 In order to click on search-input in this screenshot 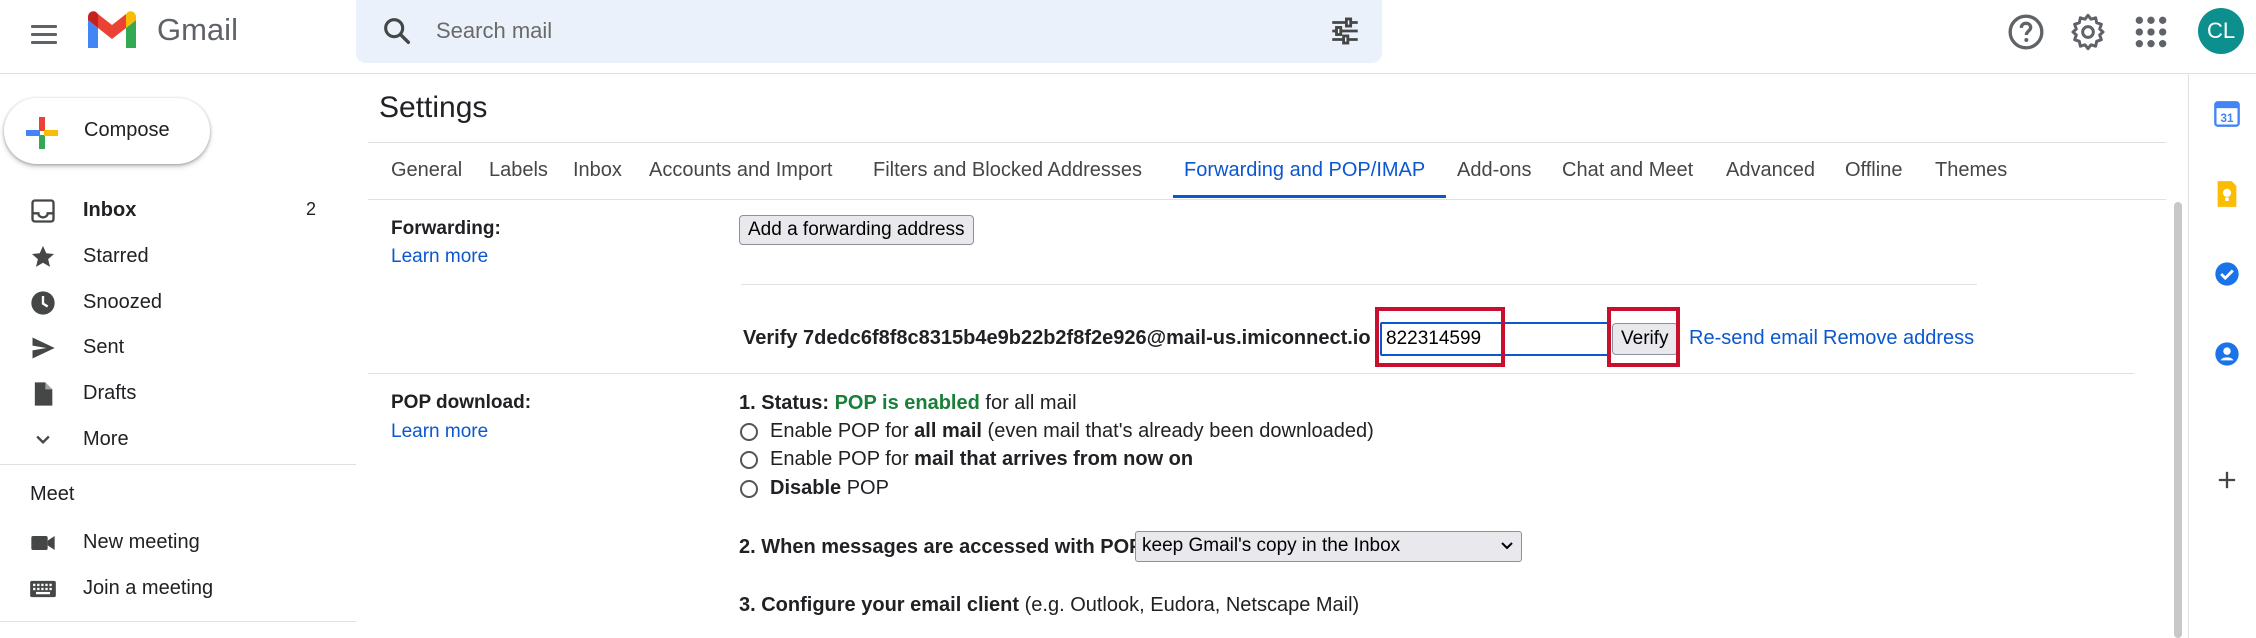, I will do `click(846, 31)`.